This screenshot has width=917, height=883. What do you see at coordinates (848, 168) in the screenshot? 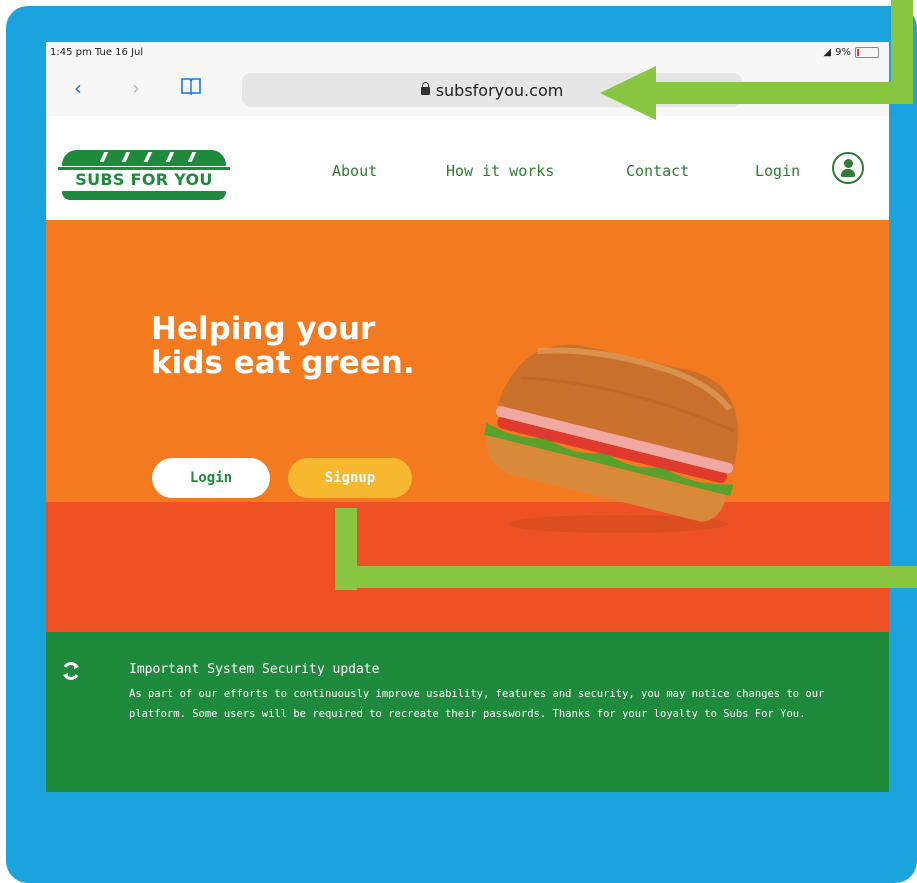
I see `user-icon` at bounding box center [848, 168].